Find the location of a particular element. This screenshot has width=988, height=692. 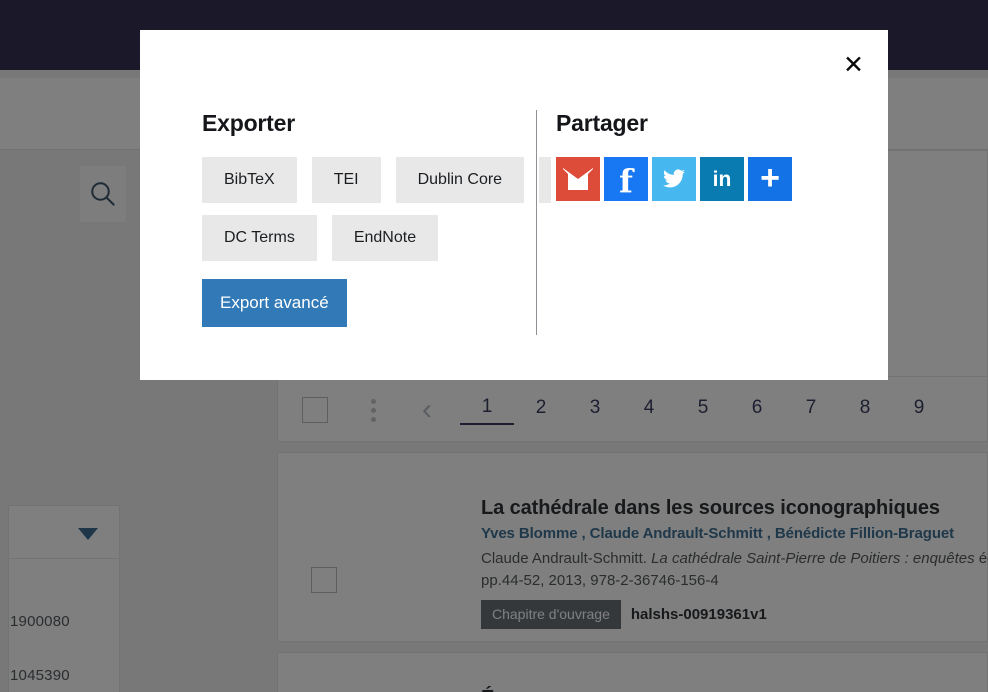

export-dublin-core-button: Dublin Core is located at coordinates (460, 180).